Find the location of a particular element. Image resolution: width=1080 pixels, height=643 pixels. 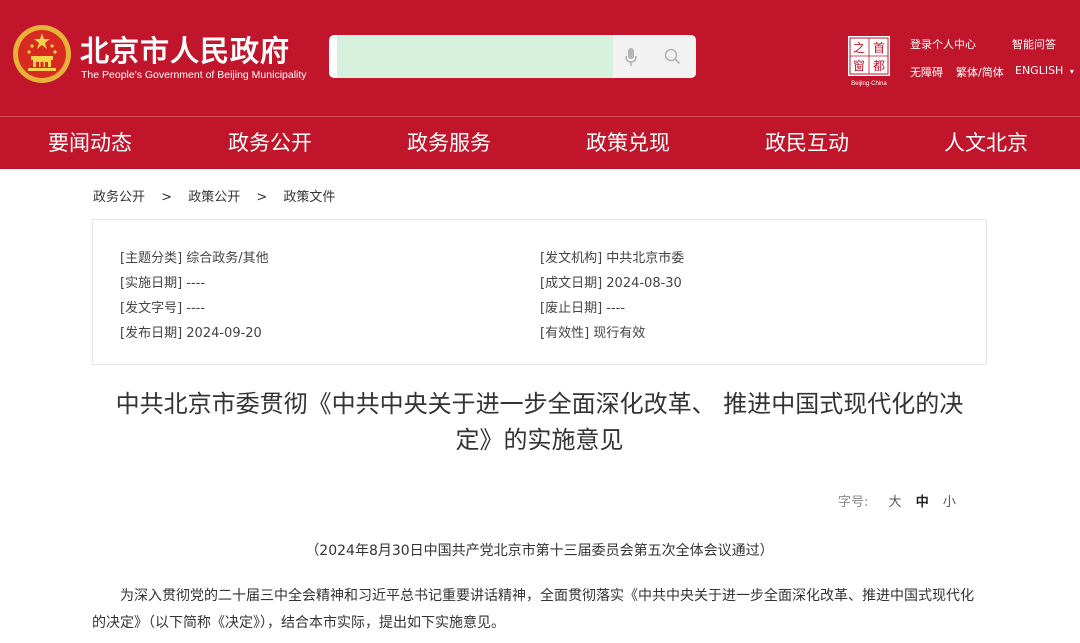

breadcrumb-item-policy-open: 政策公开 is located at coordinates (214, 197).